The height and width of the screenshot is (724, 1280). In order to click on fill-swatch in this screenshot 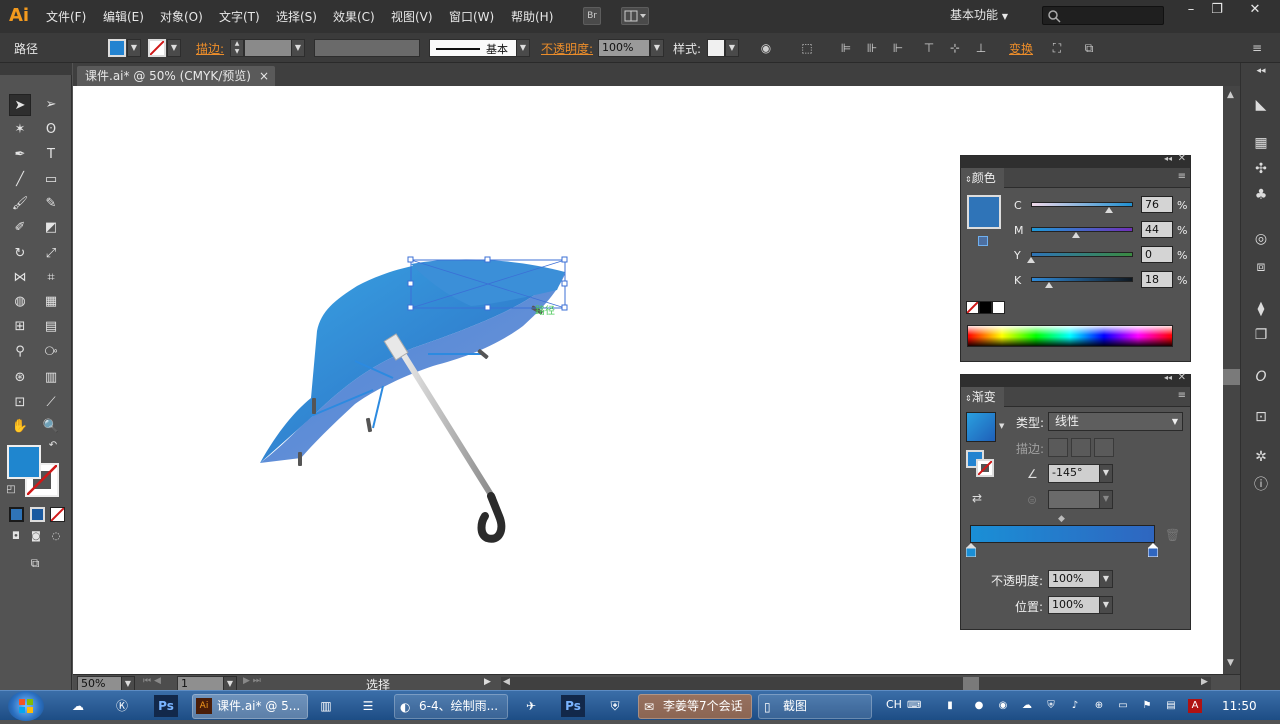, I will do `click(117, 48)`.